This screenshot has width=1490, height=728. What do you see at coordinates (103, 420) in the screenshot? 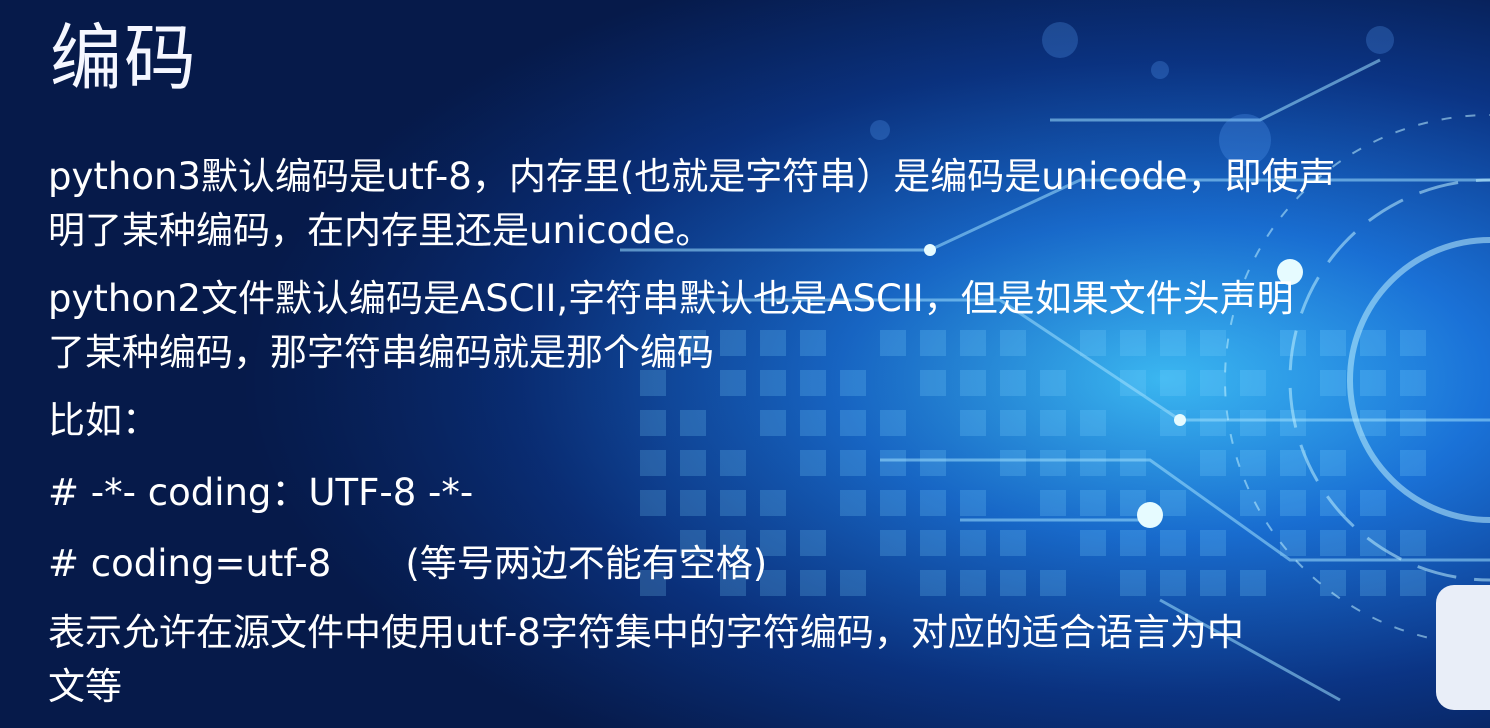
I see `example-label: 比如：` at bounding box center [103, 420].